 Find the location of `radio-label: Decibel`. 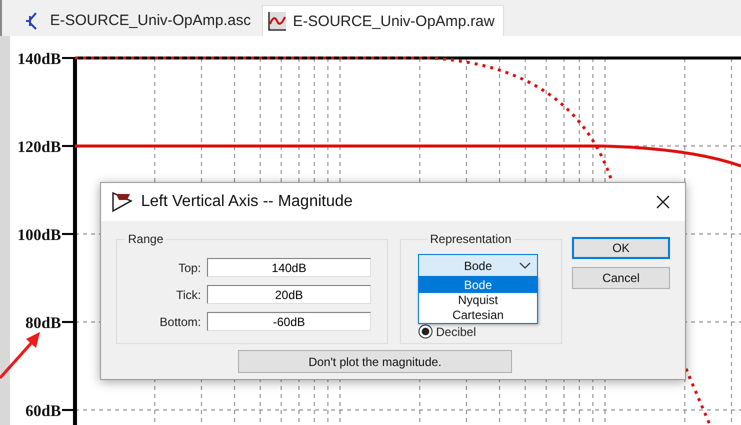

radio-label: Decibel is located at coordinates (456, 331).